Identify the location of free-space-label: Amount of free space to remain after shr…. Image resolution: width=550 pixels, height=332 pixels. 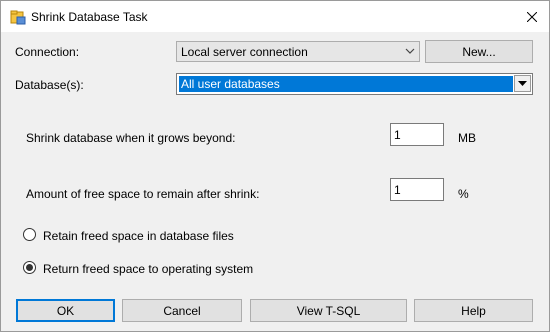
(143, 194).